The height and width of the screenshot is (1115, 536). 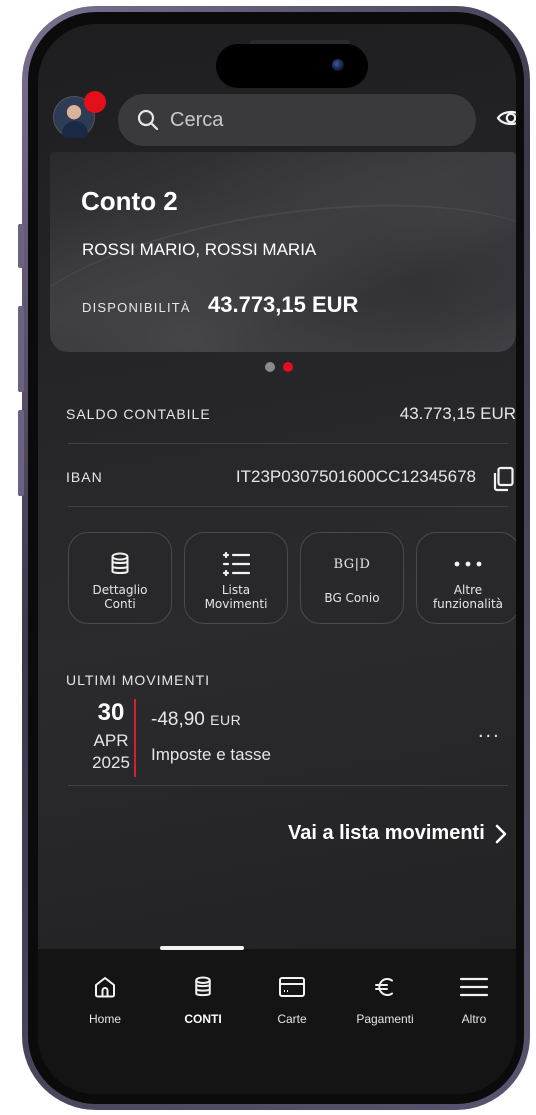 What do you see at coordinates (386, 833) in the screenshot?
I see `link-label: Vai a lista movimenti` at bounding box center [386, 833].